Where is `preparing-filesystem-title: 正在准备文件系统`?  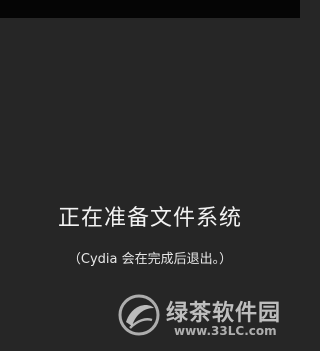
preparing-filesystem-title: 正在准备文件系统 is located at coordinates (149, 218).